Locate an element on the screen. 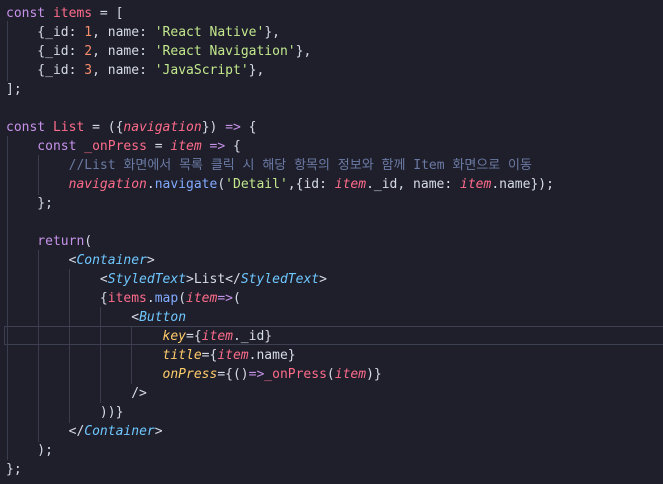  code-line: ]; is located at coordinates (14, 89).